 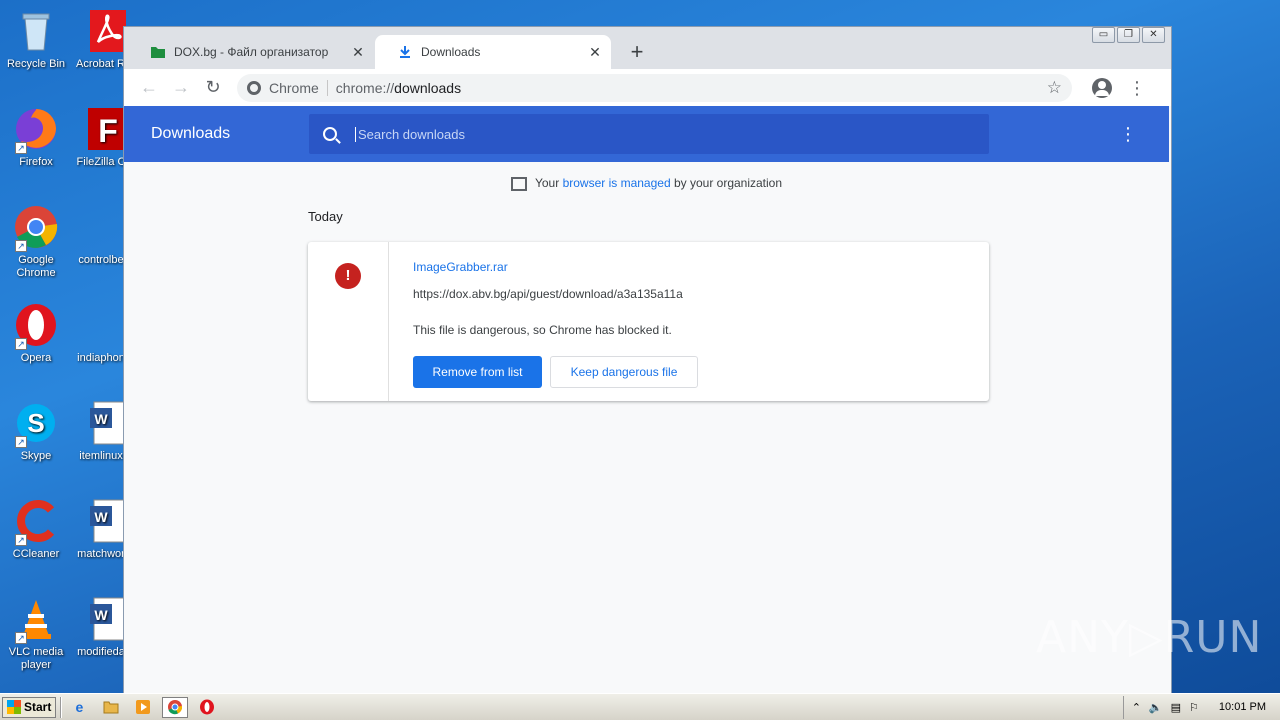 I want to click on keep-dangerous-file-button: Keep dangerous file, so click(x=624, y=372).